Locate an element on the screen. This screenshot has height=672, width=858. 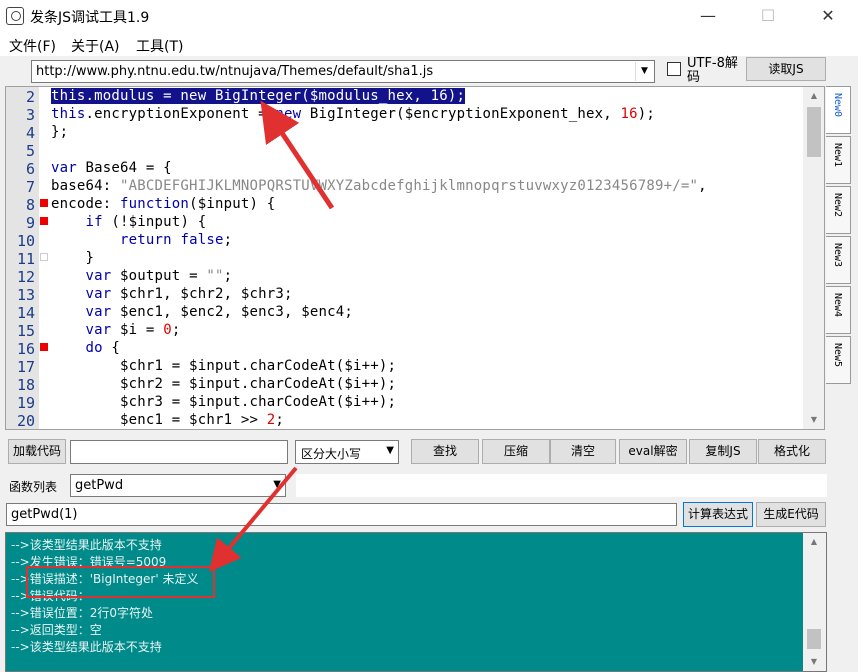
annotation-arrows is located at coordinates (271, 336).